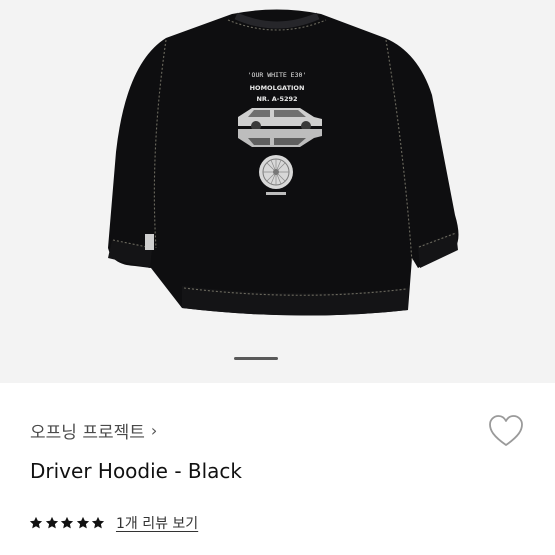 This screenshot has width=555, height=555. I want to click on reviews-link: 1개 리뷰 보기, so click(157, 523).